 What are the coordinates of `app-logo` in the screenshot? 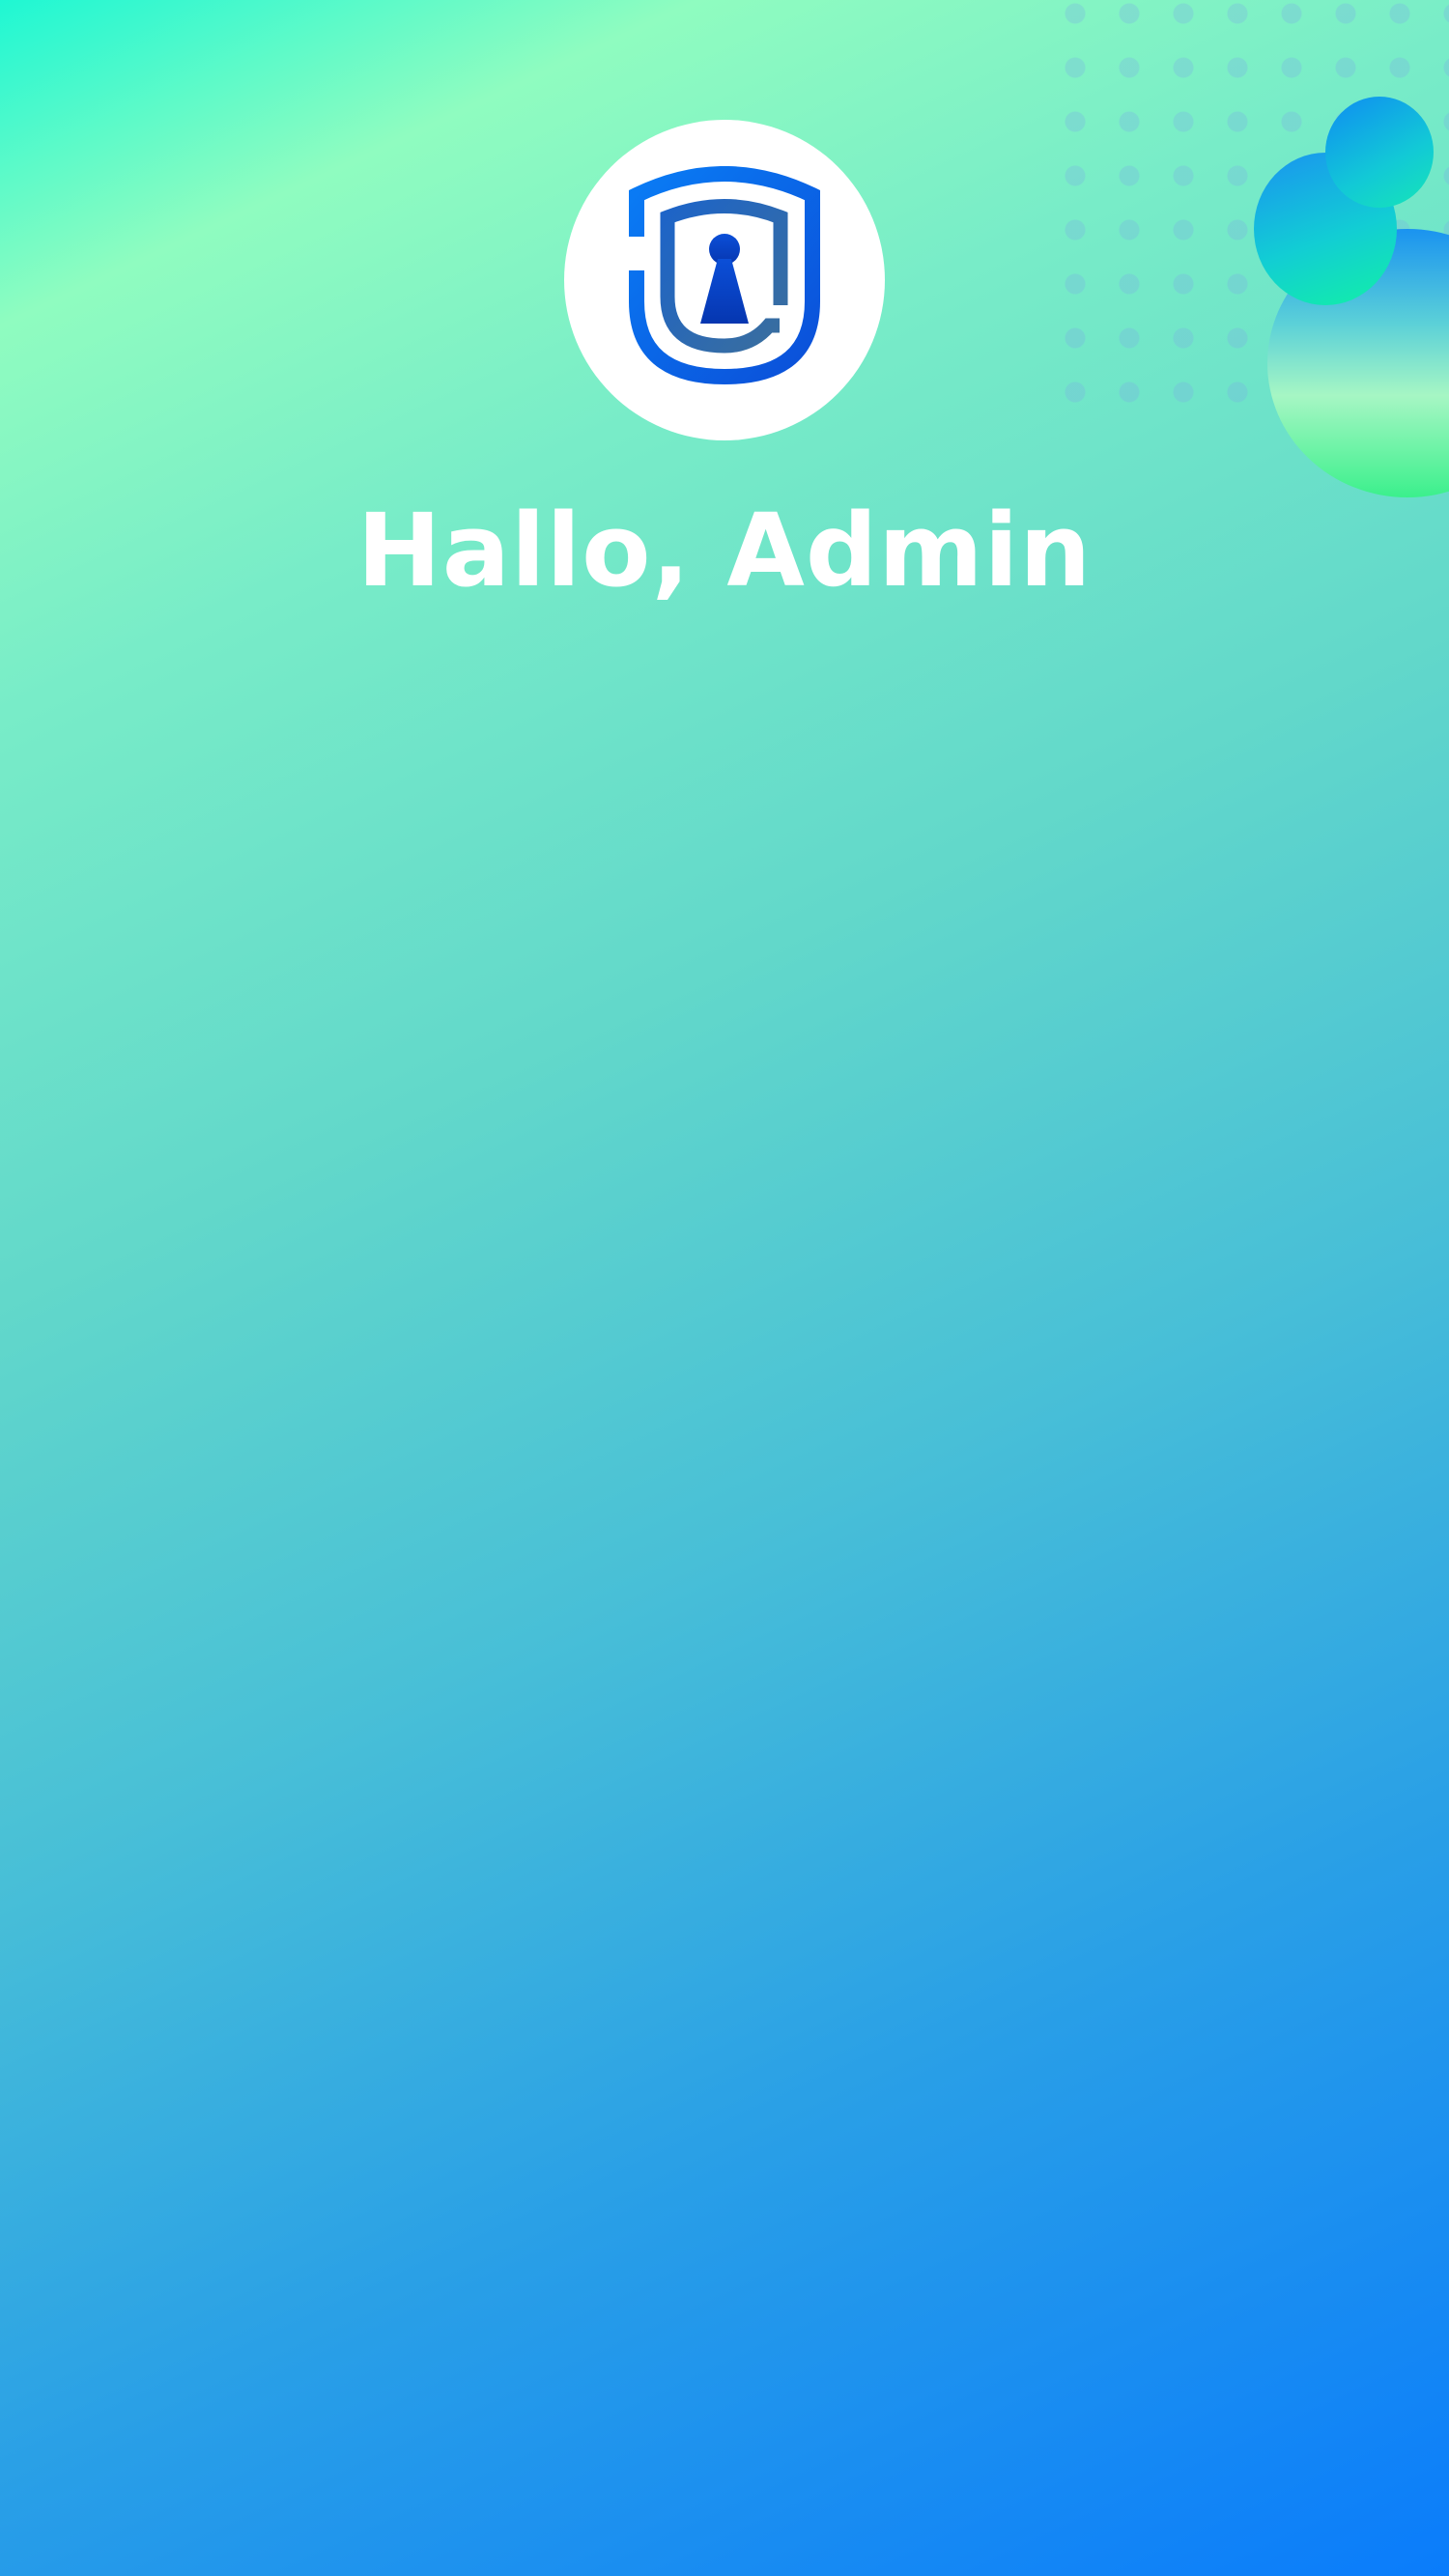 It's located at (724, 280).